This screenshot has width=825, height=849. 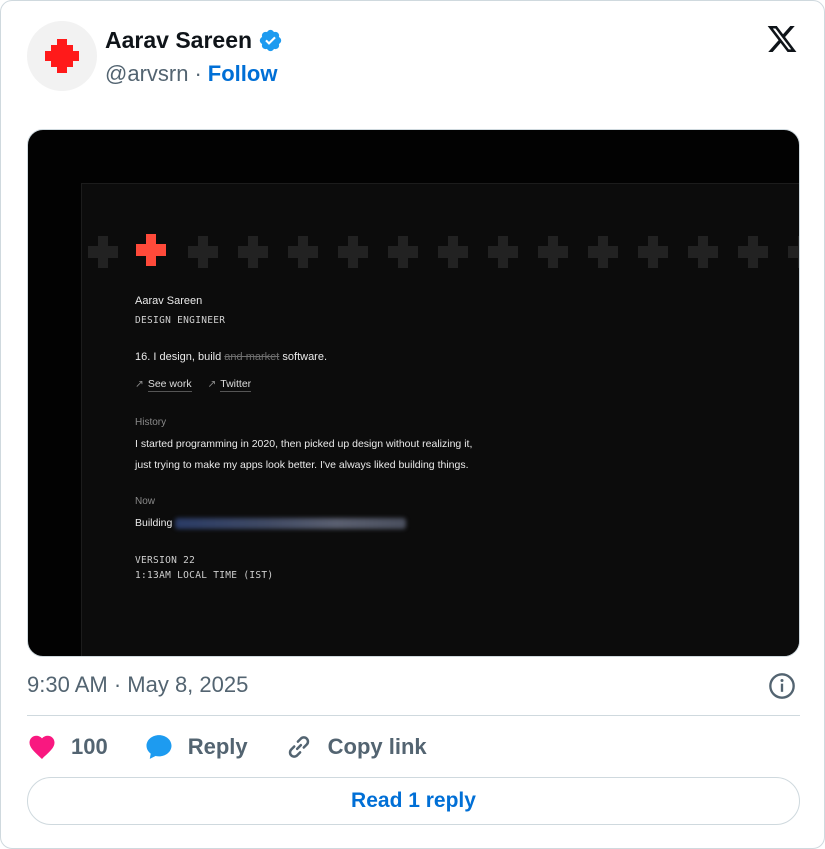 What do you see at coordinates (413, 801) in the screenshot?
I see `read-replies-button: Read 1 reply` at bounding box center [413, 801].